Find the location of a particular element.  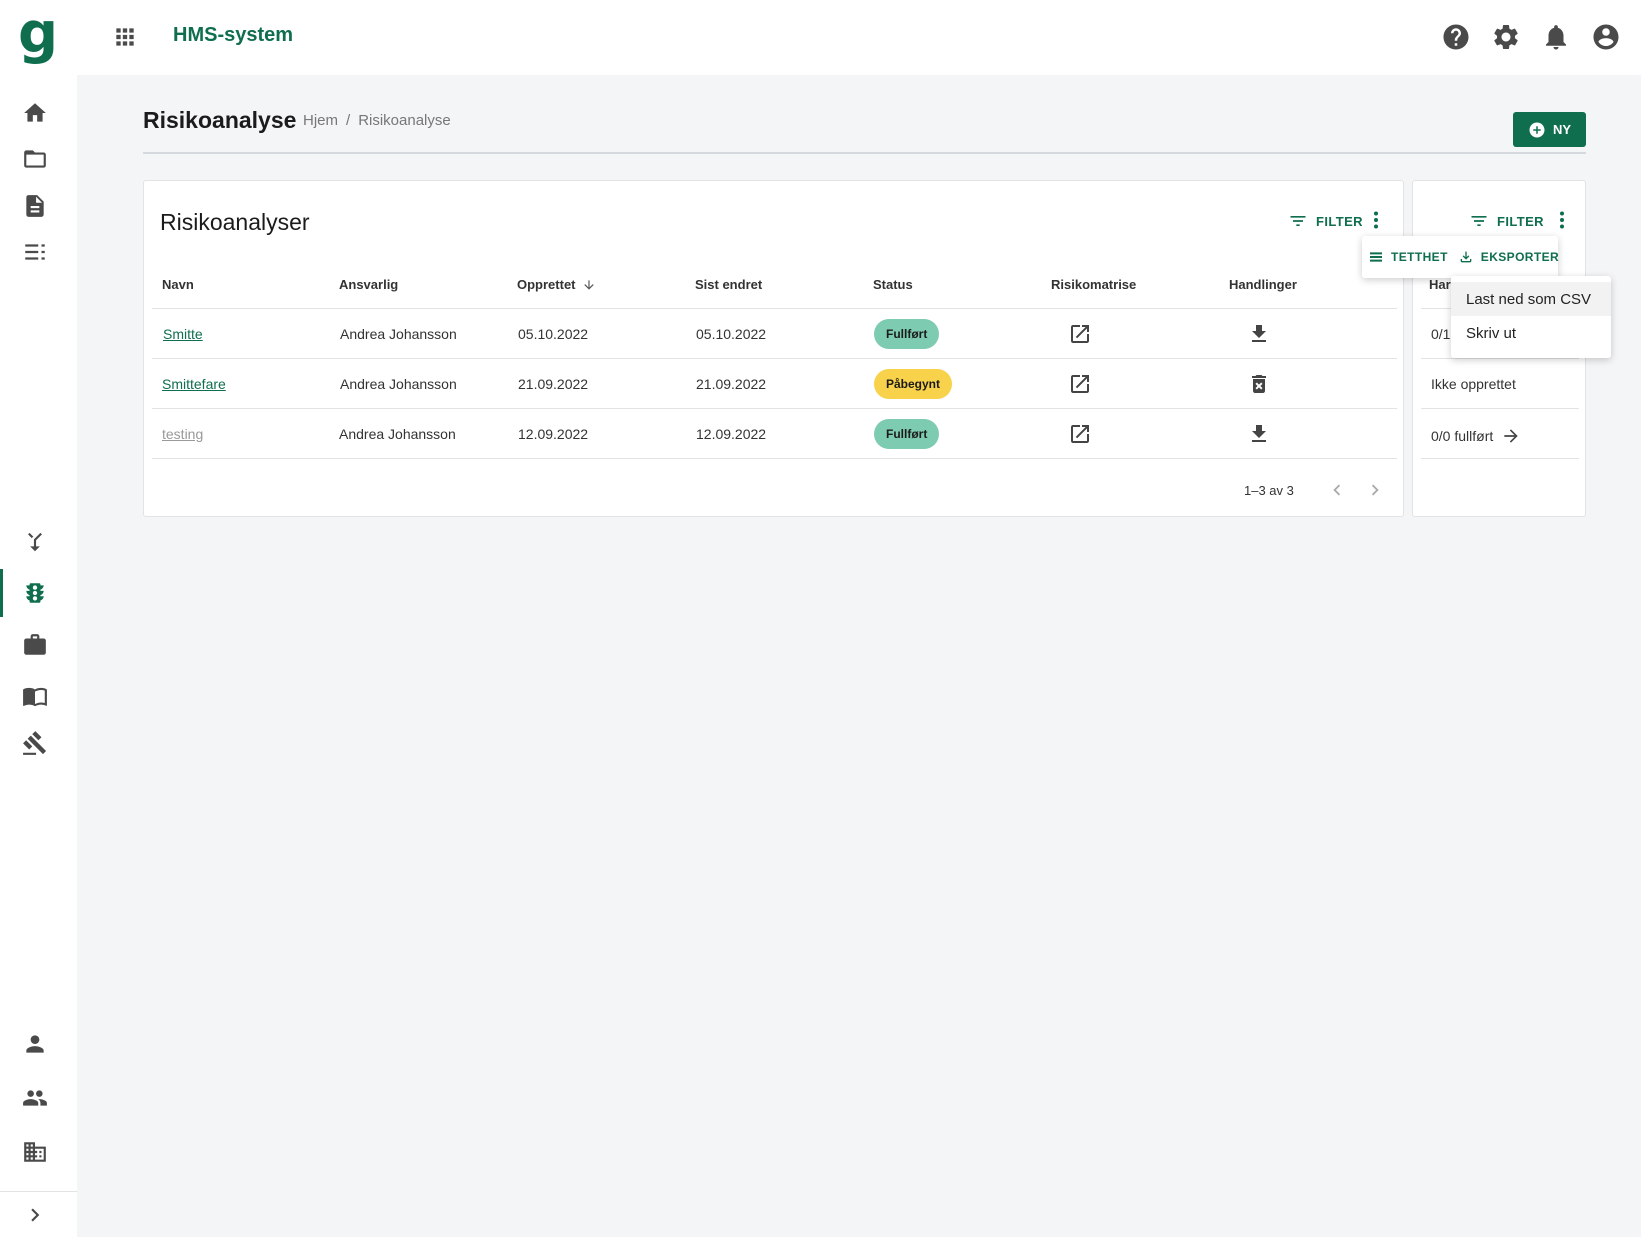

filter-button: FILTER is located at coordinates (1325, 221).